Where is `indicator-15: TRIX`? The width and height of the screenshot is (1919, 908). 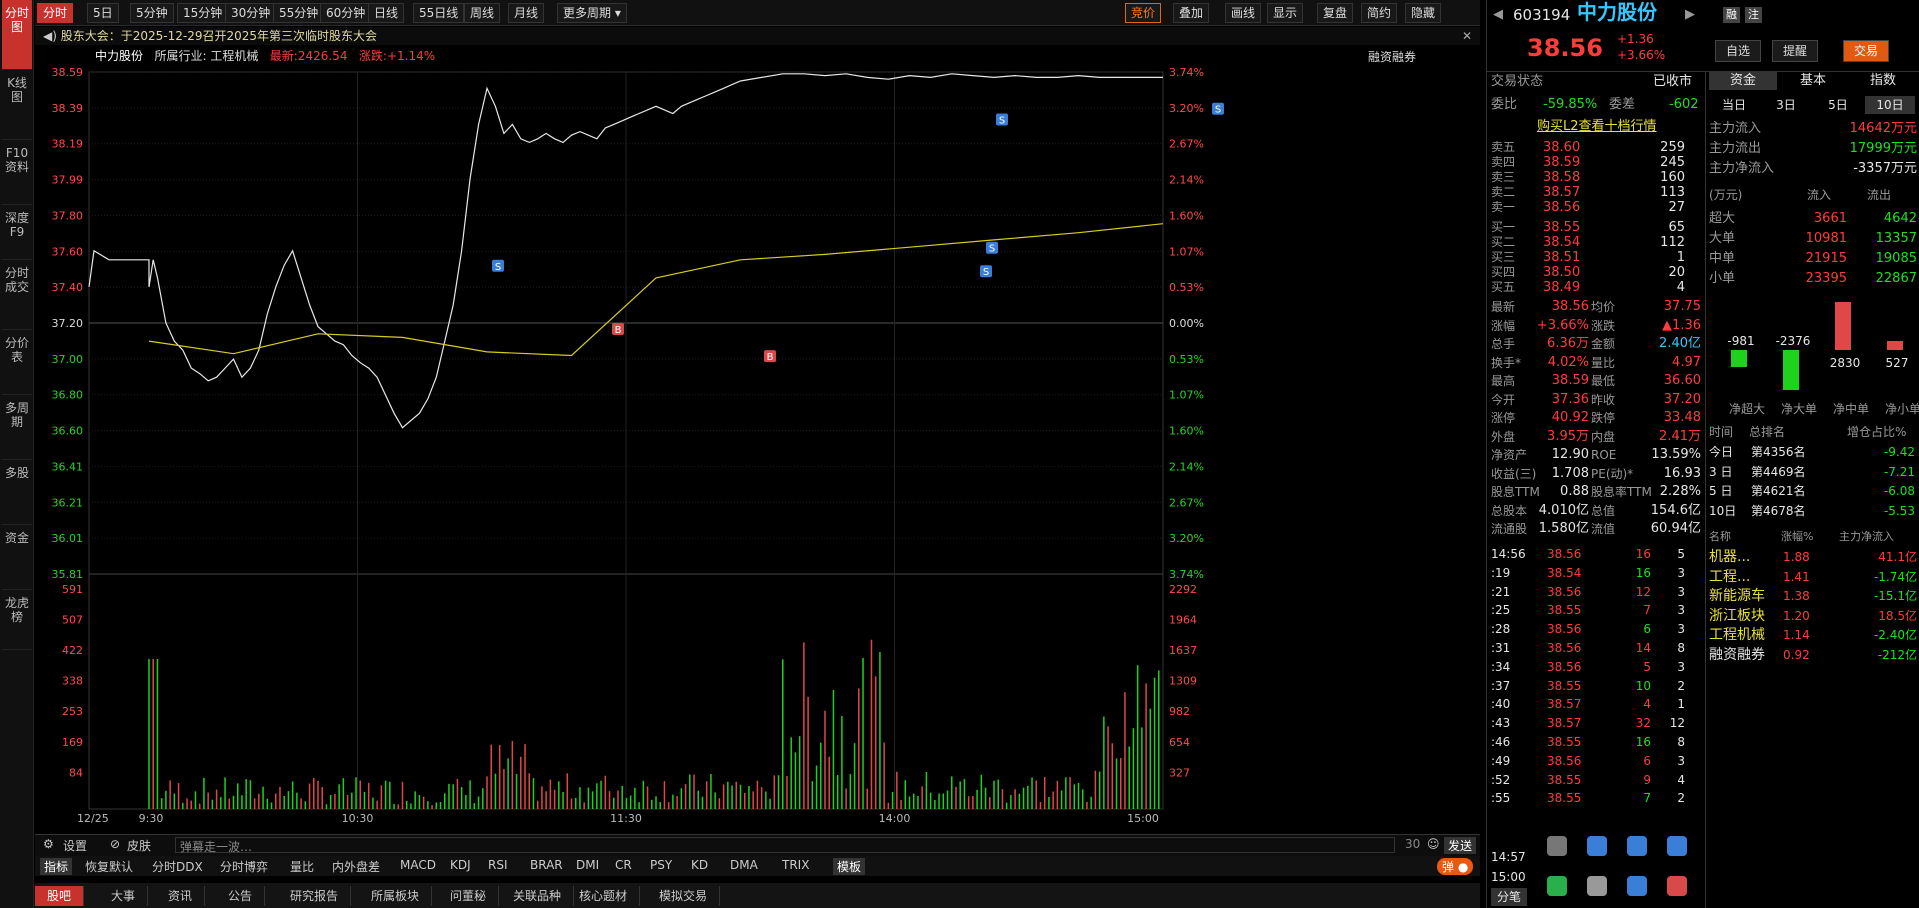 indicator-15: TRIX is located at coordinates (795, 865).